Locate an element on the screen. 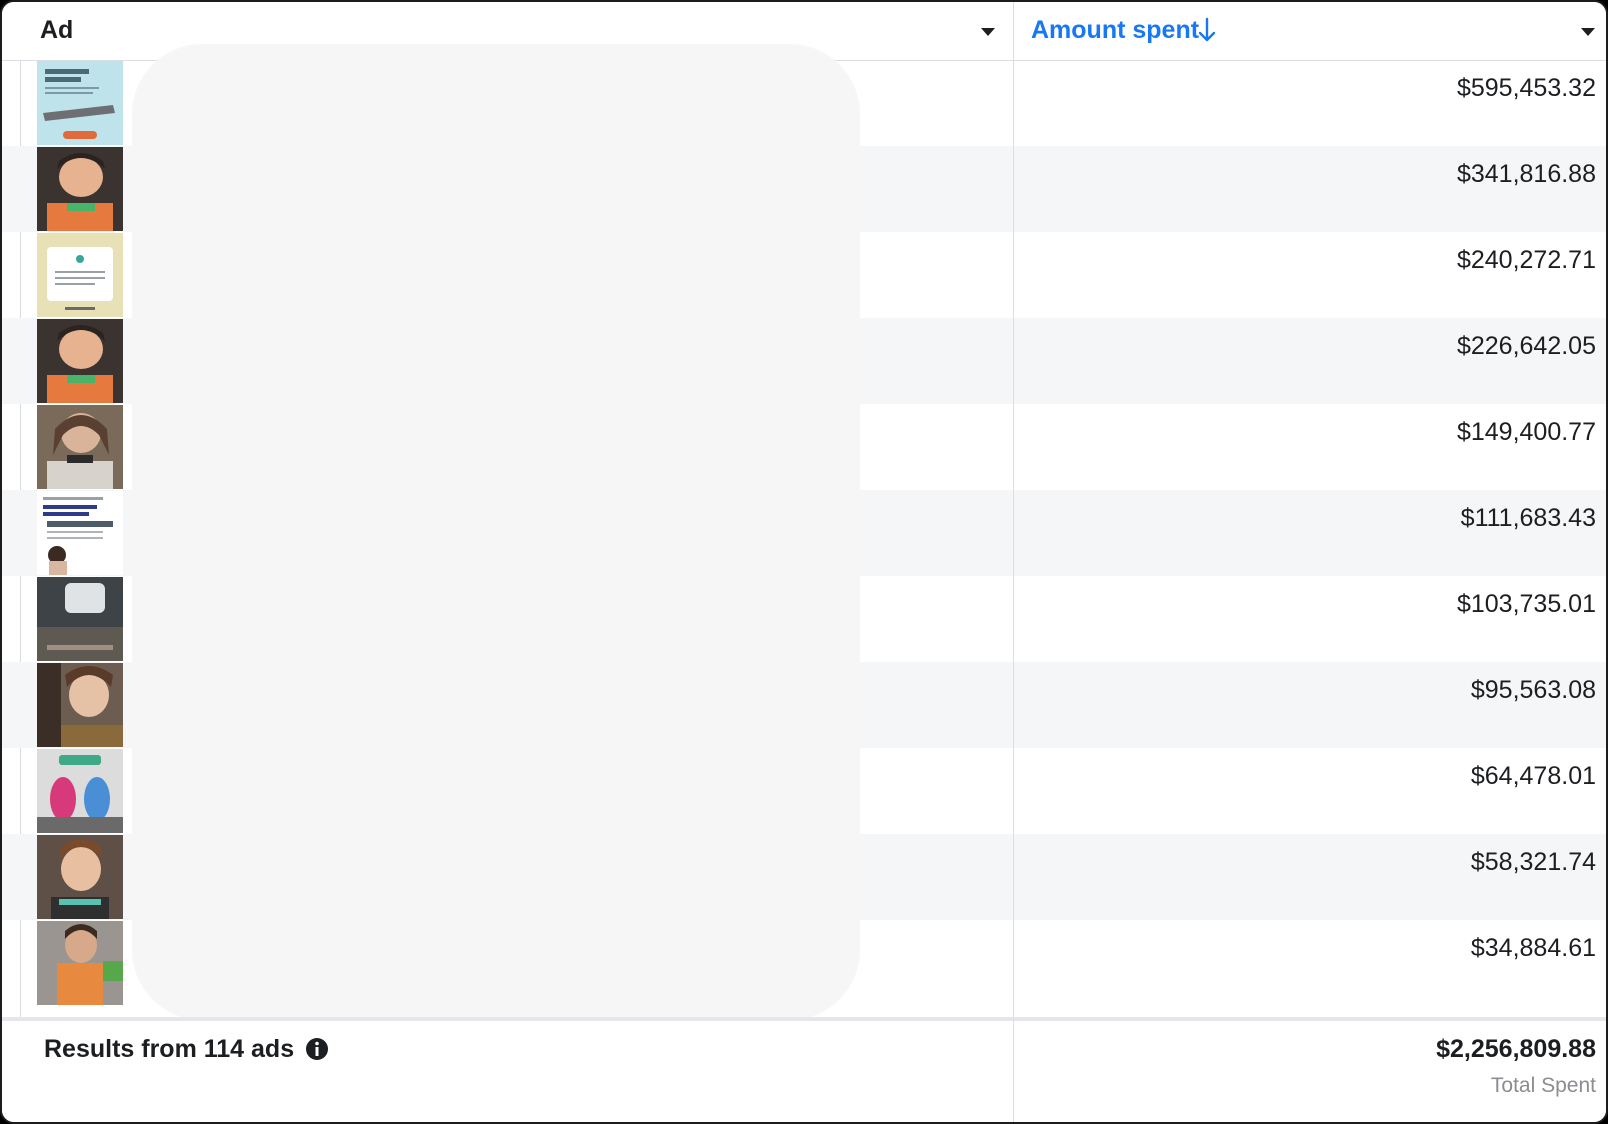 The height and width of the screenshot is (1124, 1608). column-divider is located at coordinates (1013, 562).